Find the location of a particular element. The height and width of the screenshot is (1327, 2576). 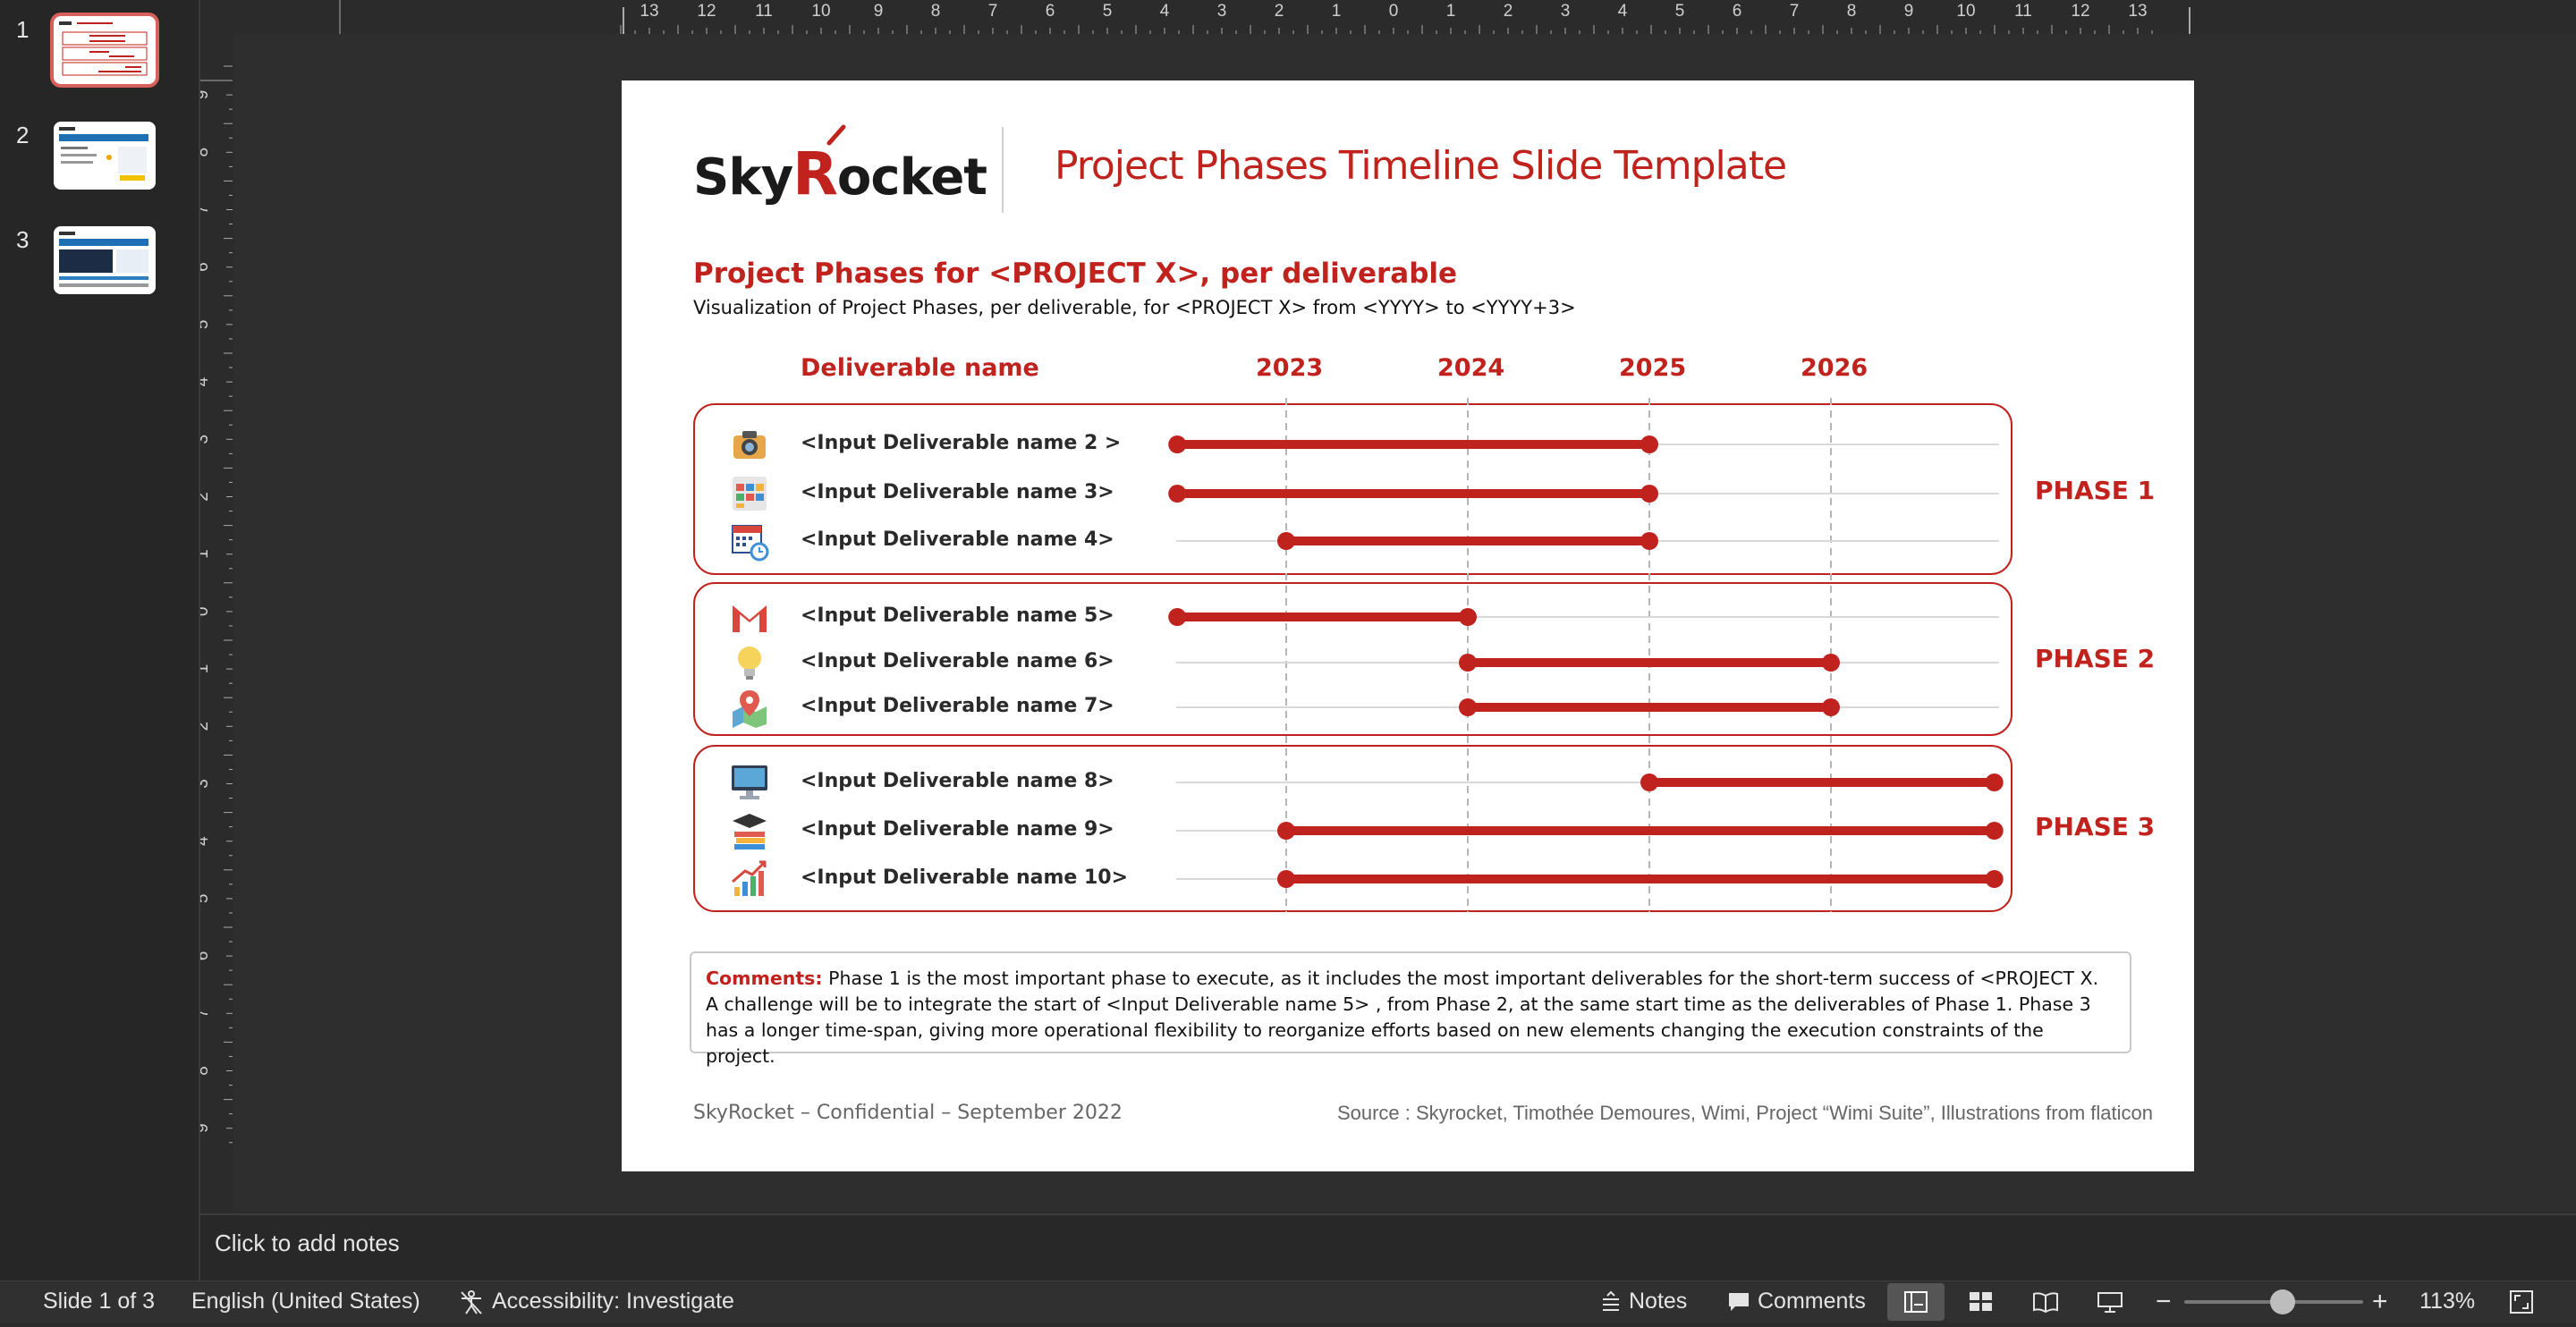

zoom-slider is located at coordinates (2273, 1301).